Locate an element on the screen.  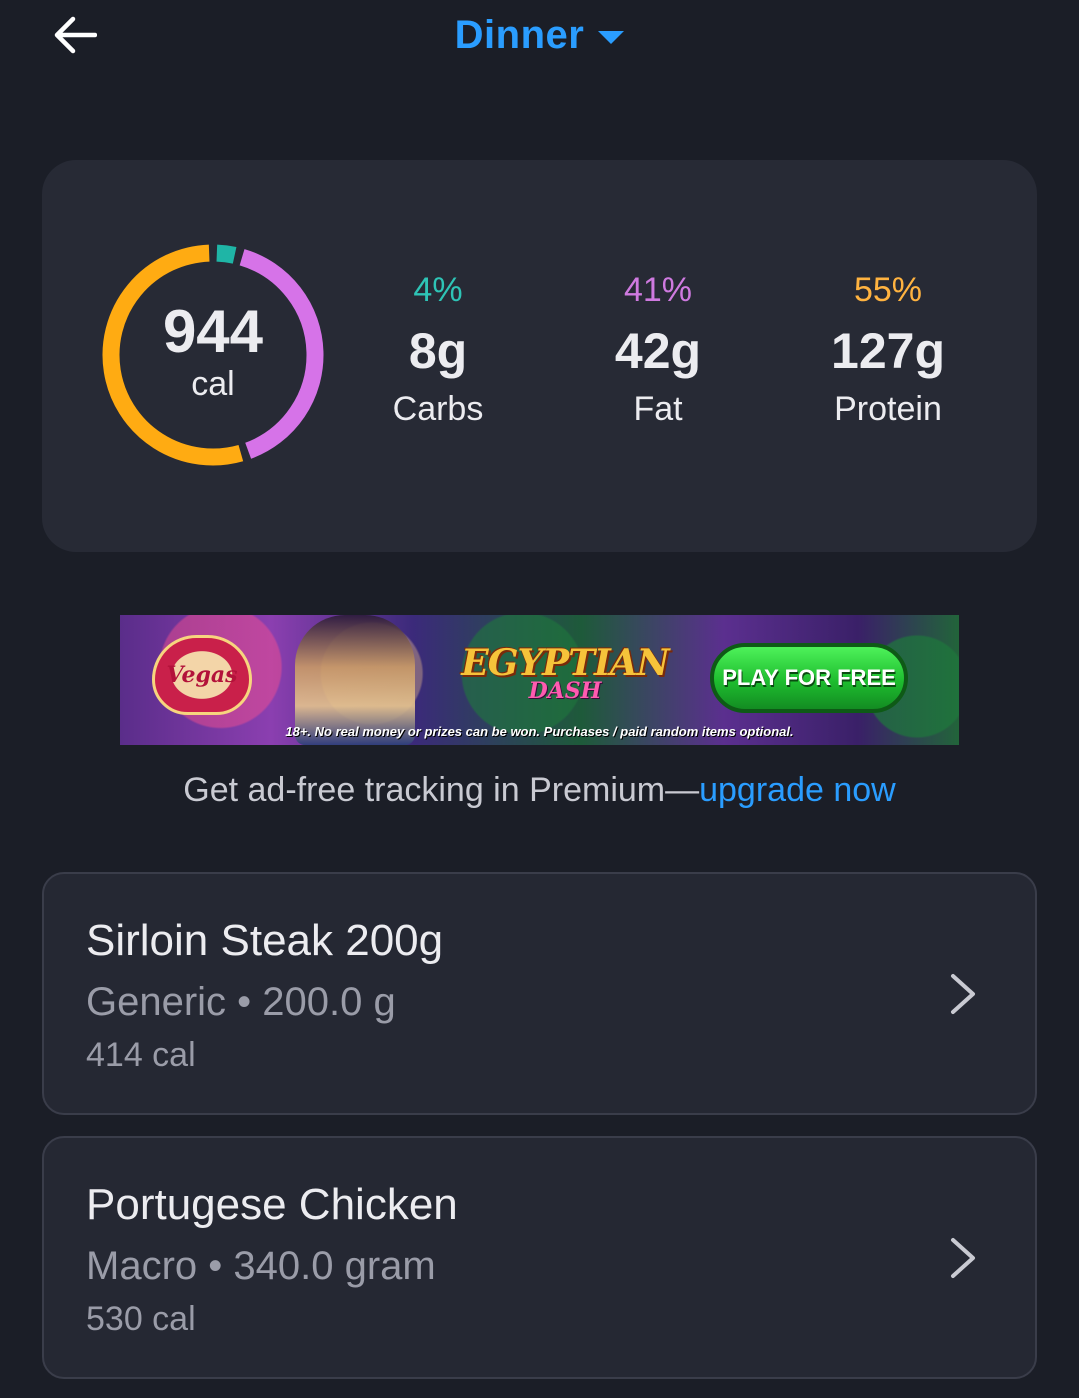
protein-grams: 127g is located at coordinates (888, 351).